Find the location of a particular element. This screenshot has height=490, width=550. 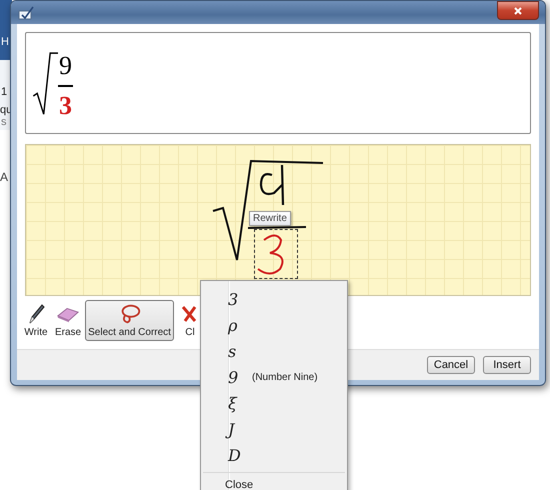

menu-item: Close is located at coordinates (274, 482).